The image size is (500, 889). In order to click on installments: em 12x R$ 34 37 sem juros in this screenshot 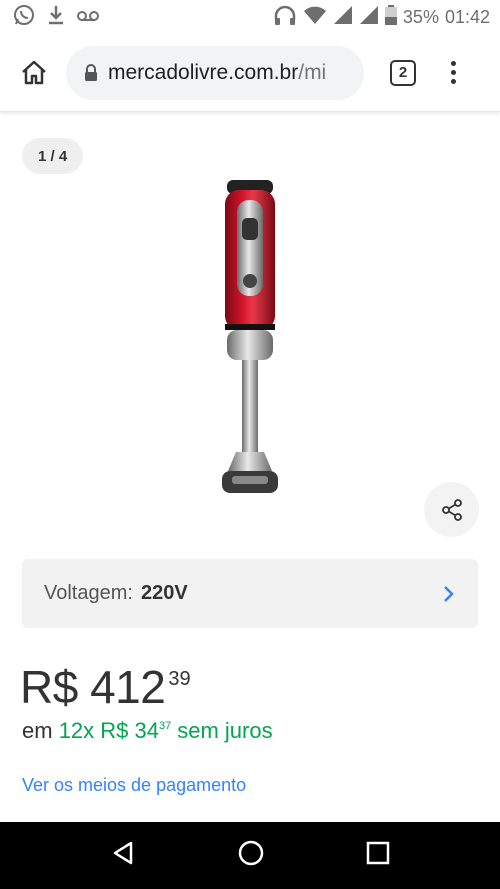, I will do `click(147, 731)`.